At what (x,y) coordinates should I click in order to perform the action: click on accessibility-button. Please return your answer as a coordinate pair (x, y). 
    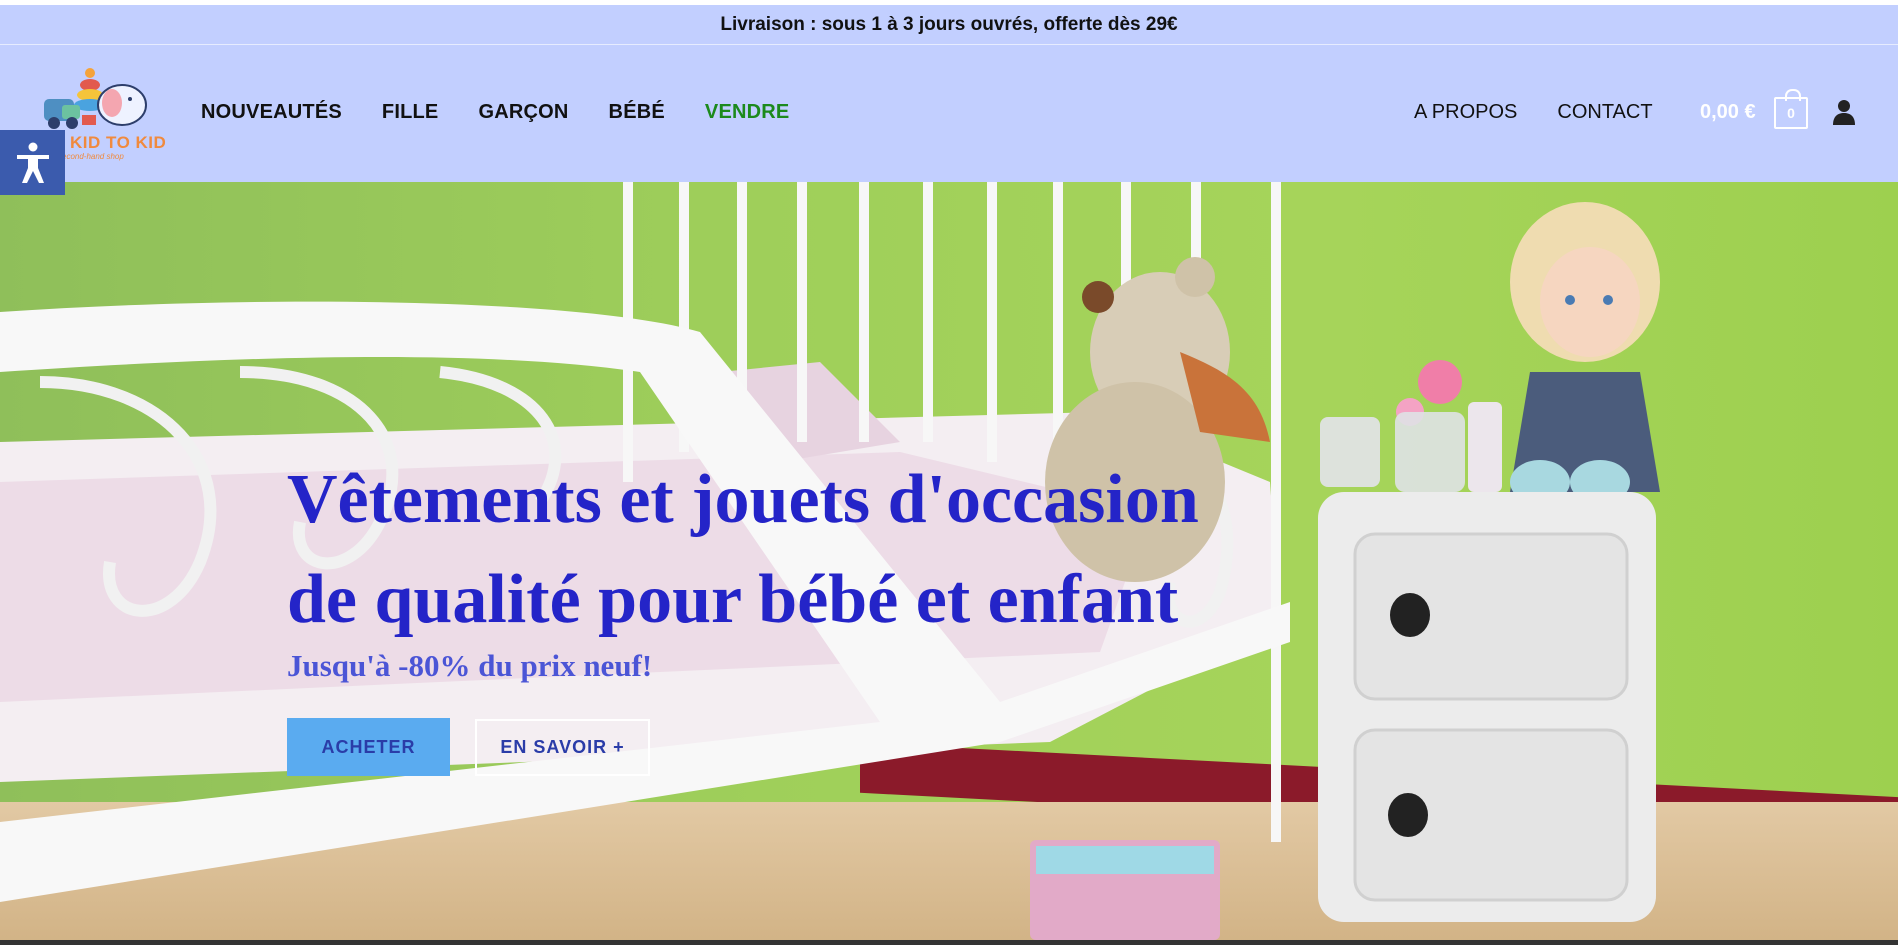
    Looking at the image, I should click on (32, 162).